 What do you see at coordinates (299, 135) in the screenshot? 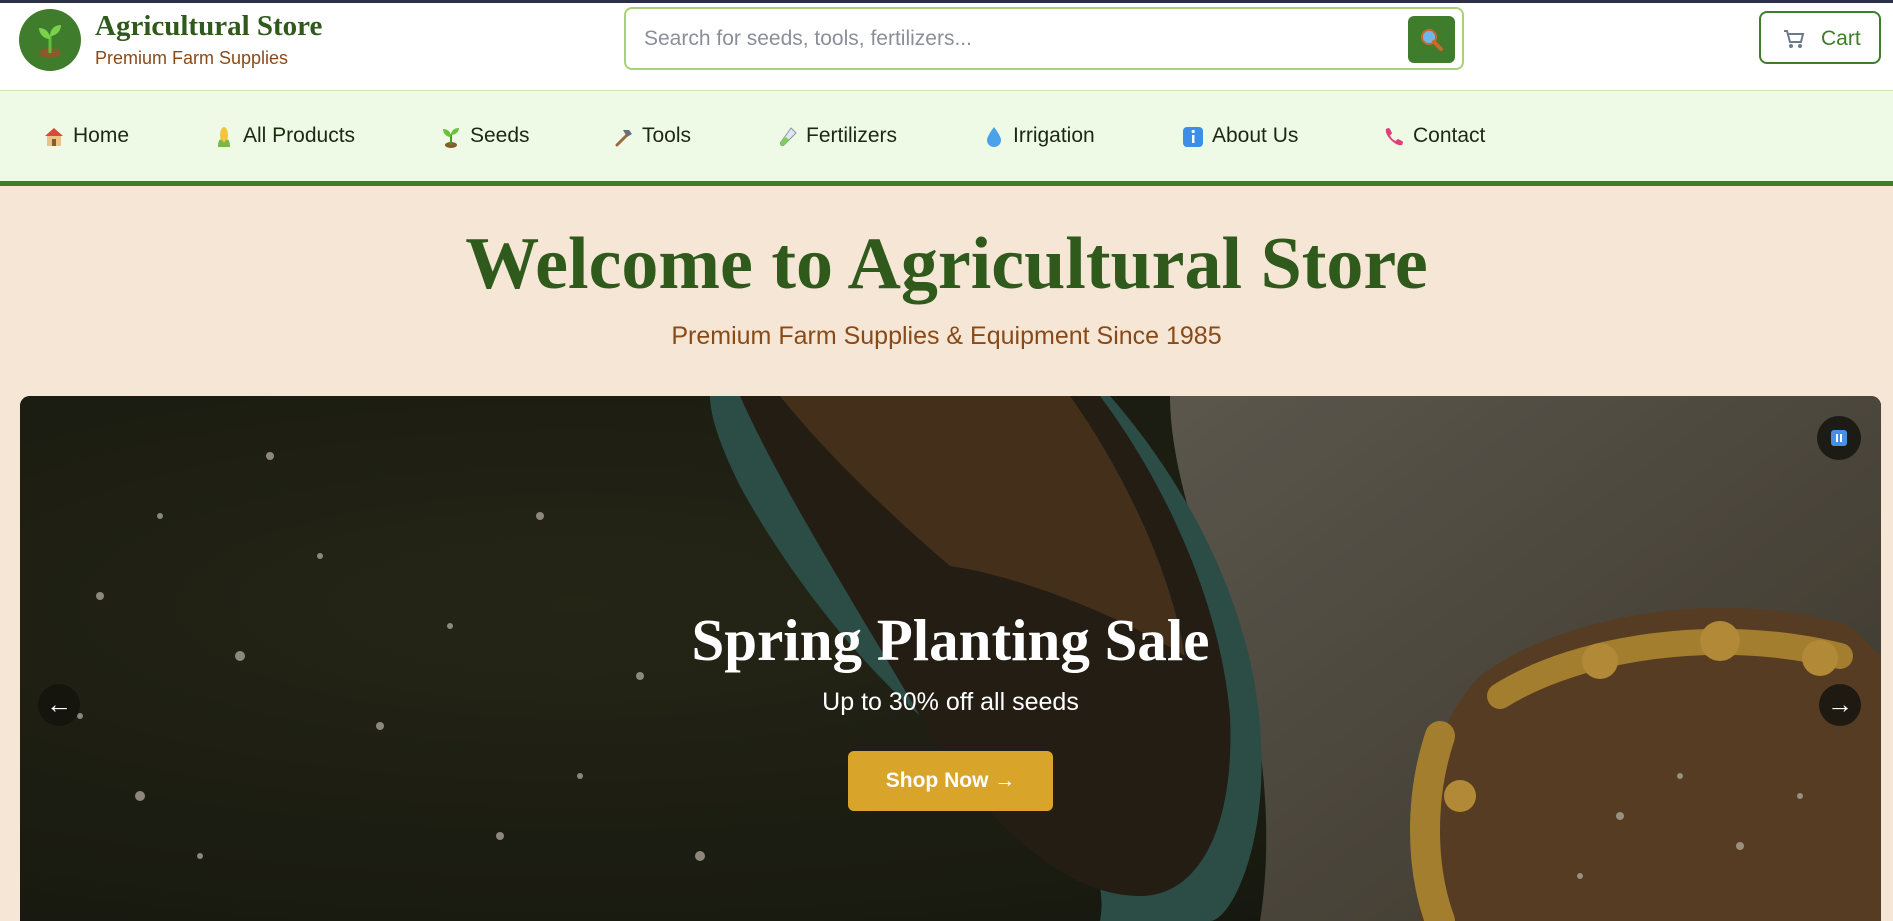
I see `nav-label: All Products` at bounding box center [299, 135].